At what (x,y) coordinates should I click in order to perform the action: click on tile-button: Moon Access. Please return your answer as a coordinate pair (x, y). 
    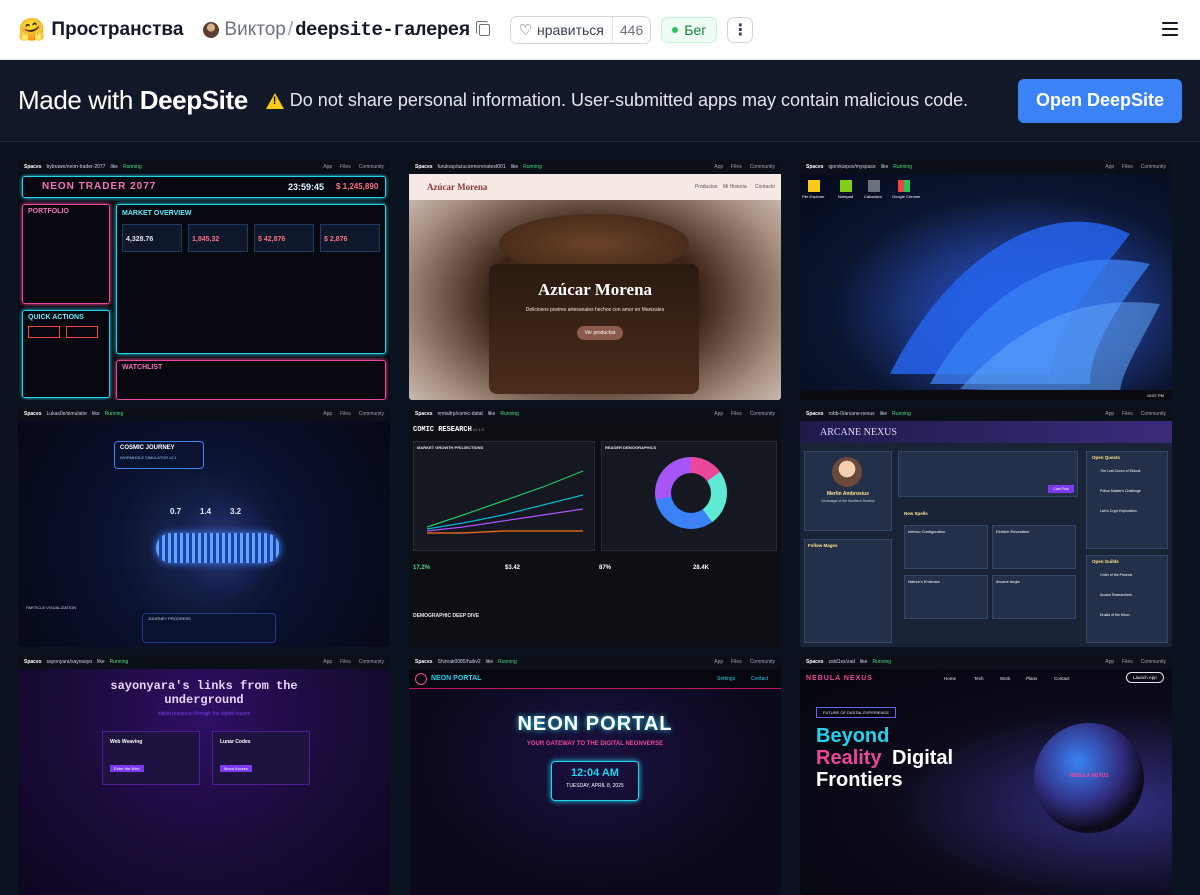
    Looking at the image, I should click on (236, 768).